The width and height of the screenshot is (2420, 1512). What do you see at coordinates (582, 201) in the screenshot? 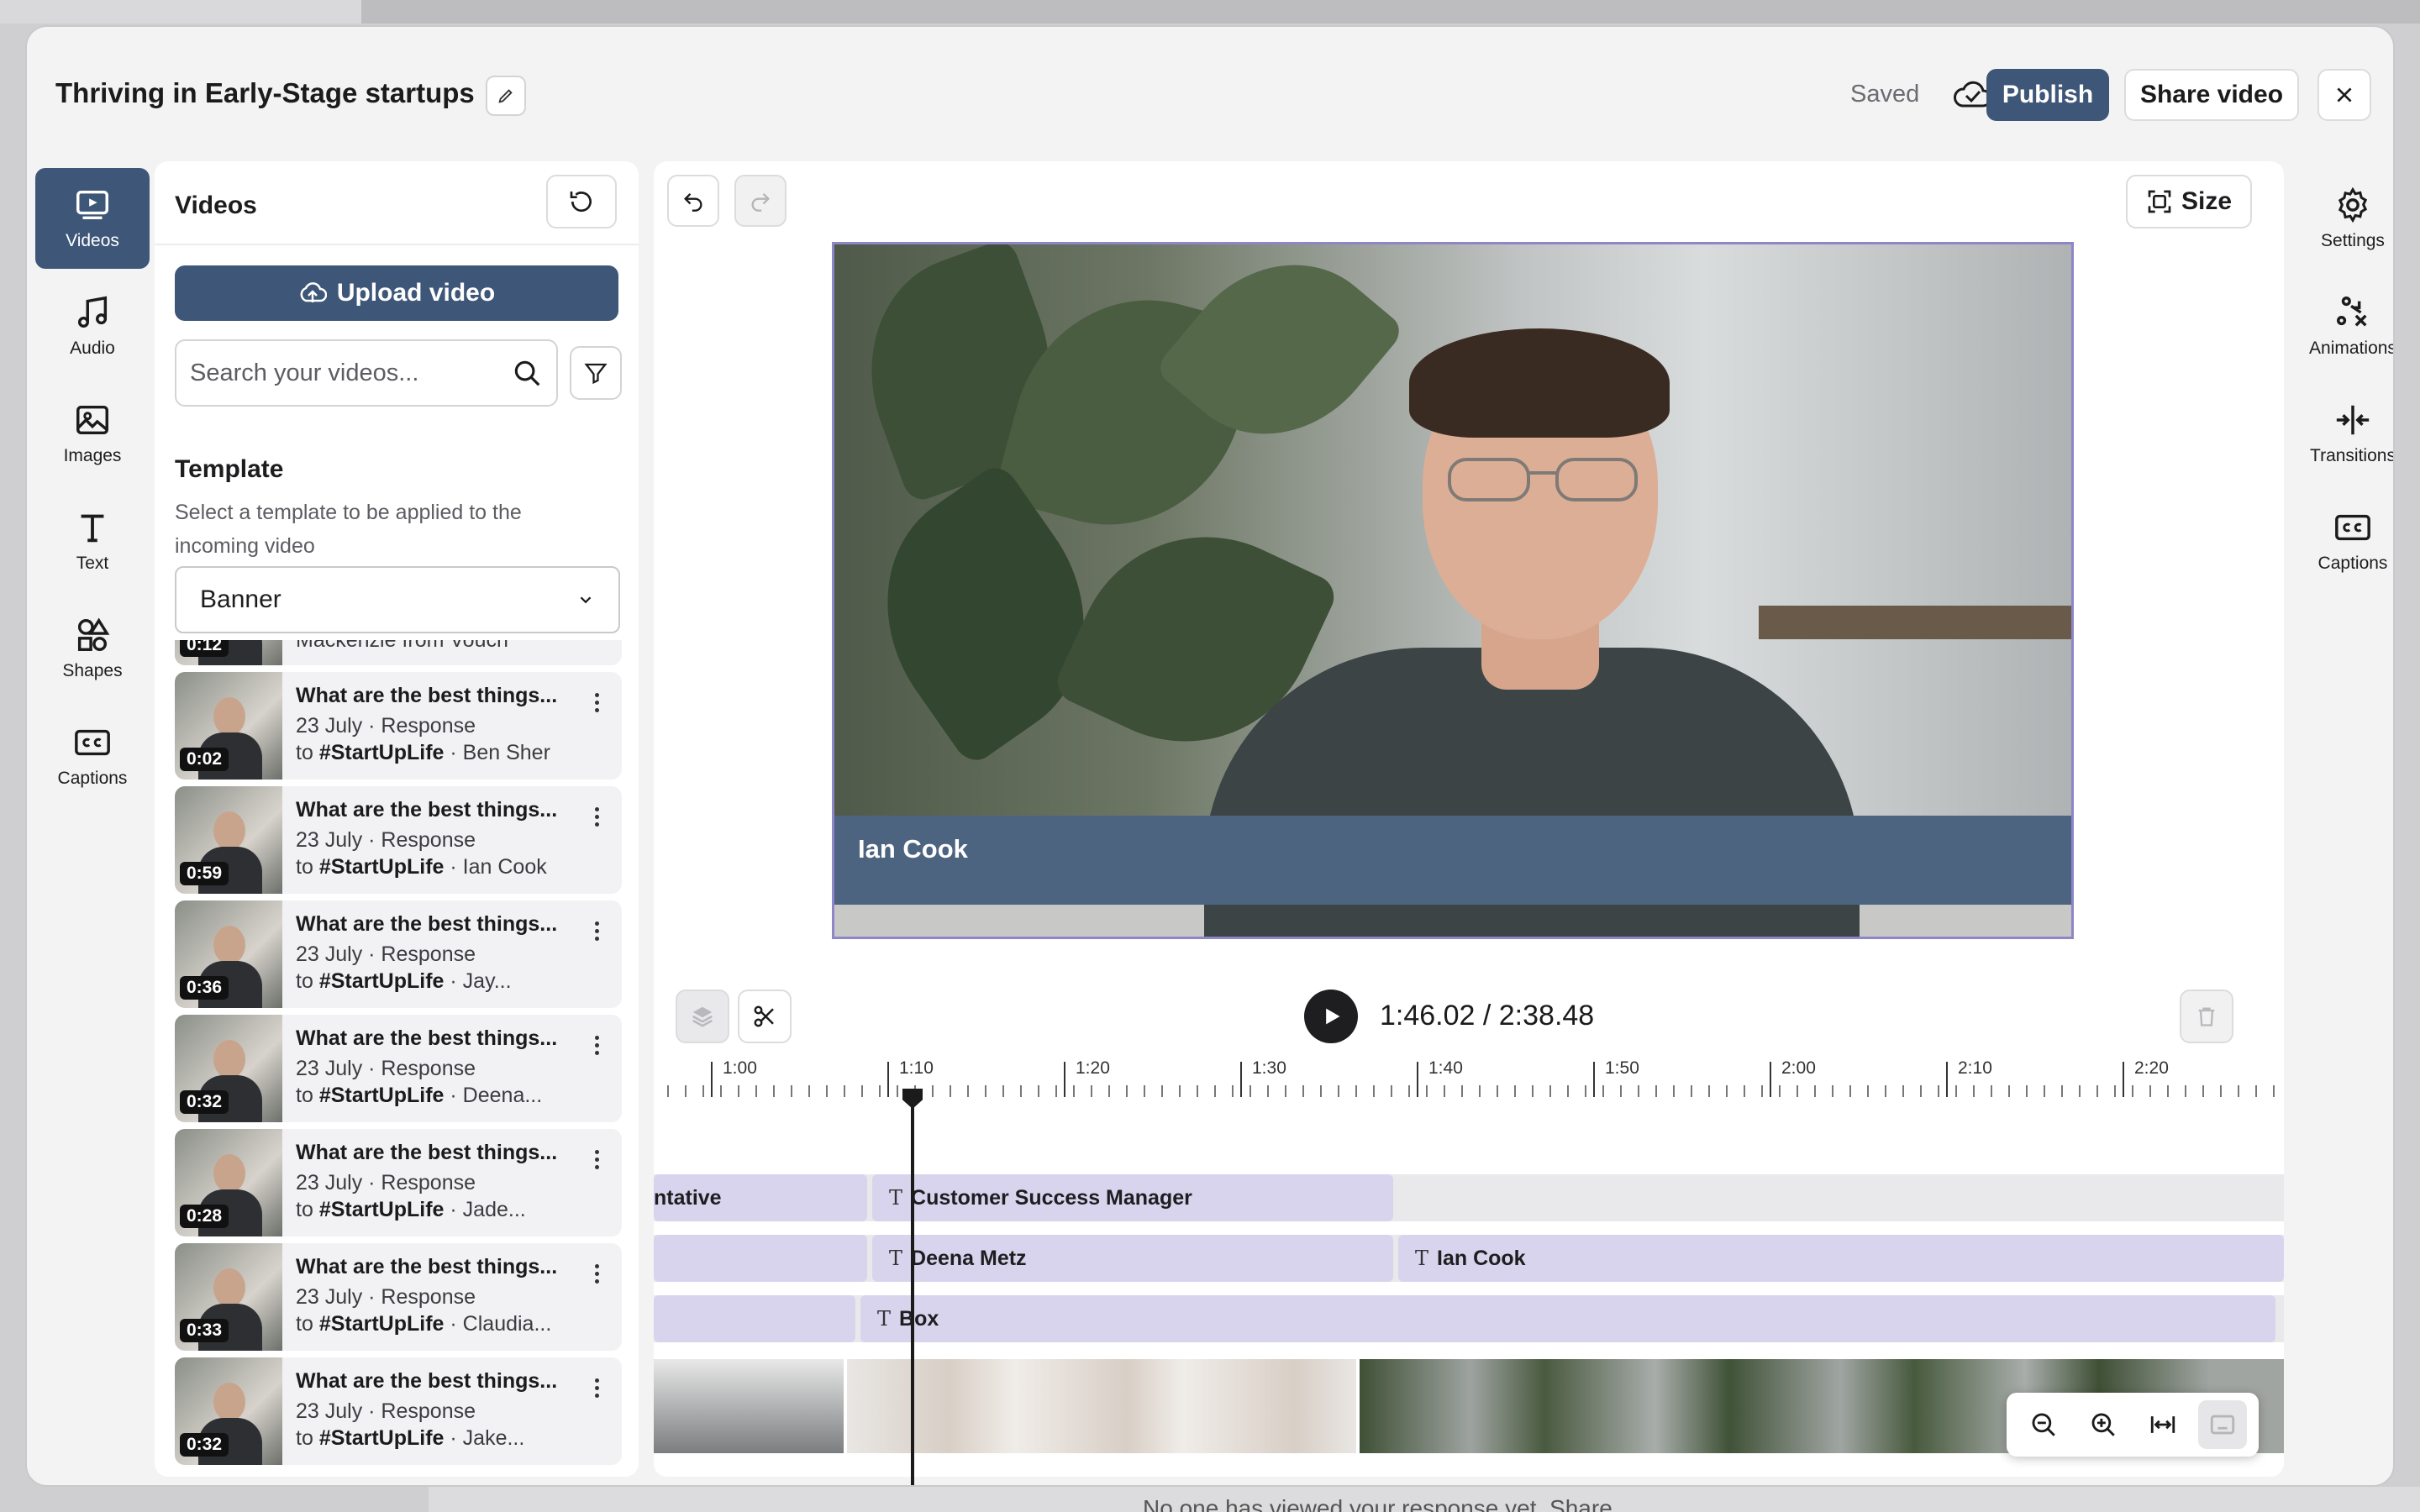
I see `refresh-button` at bounding box center [582, 201].